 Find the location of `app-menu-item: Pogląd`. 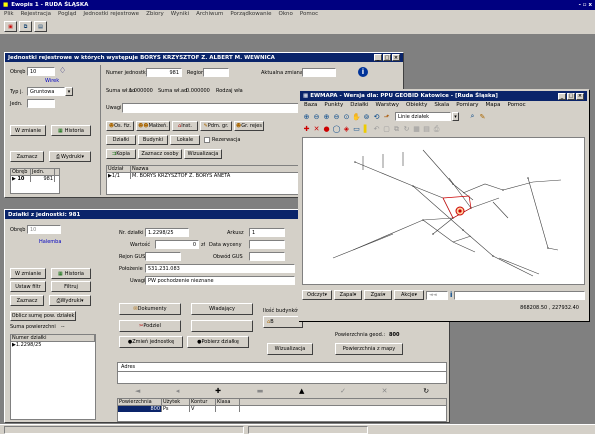

app-menu-item: Pogląd is located at coordinates (67, 14).